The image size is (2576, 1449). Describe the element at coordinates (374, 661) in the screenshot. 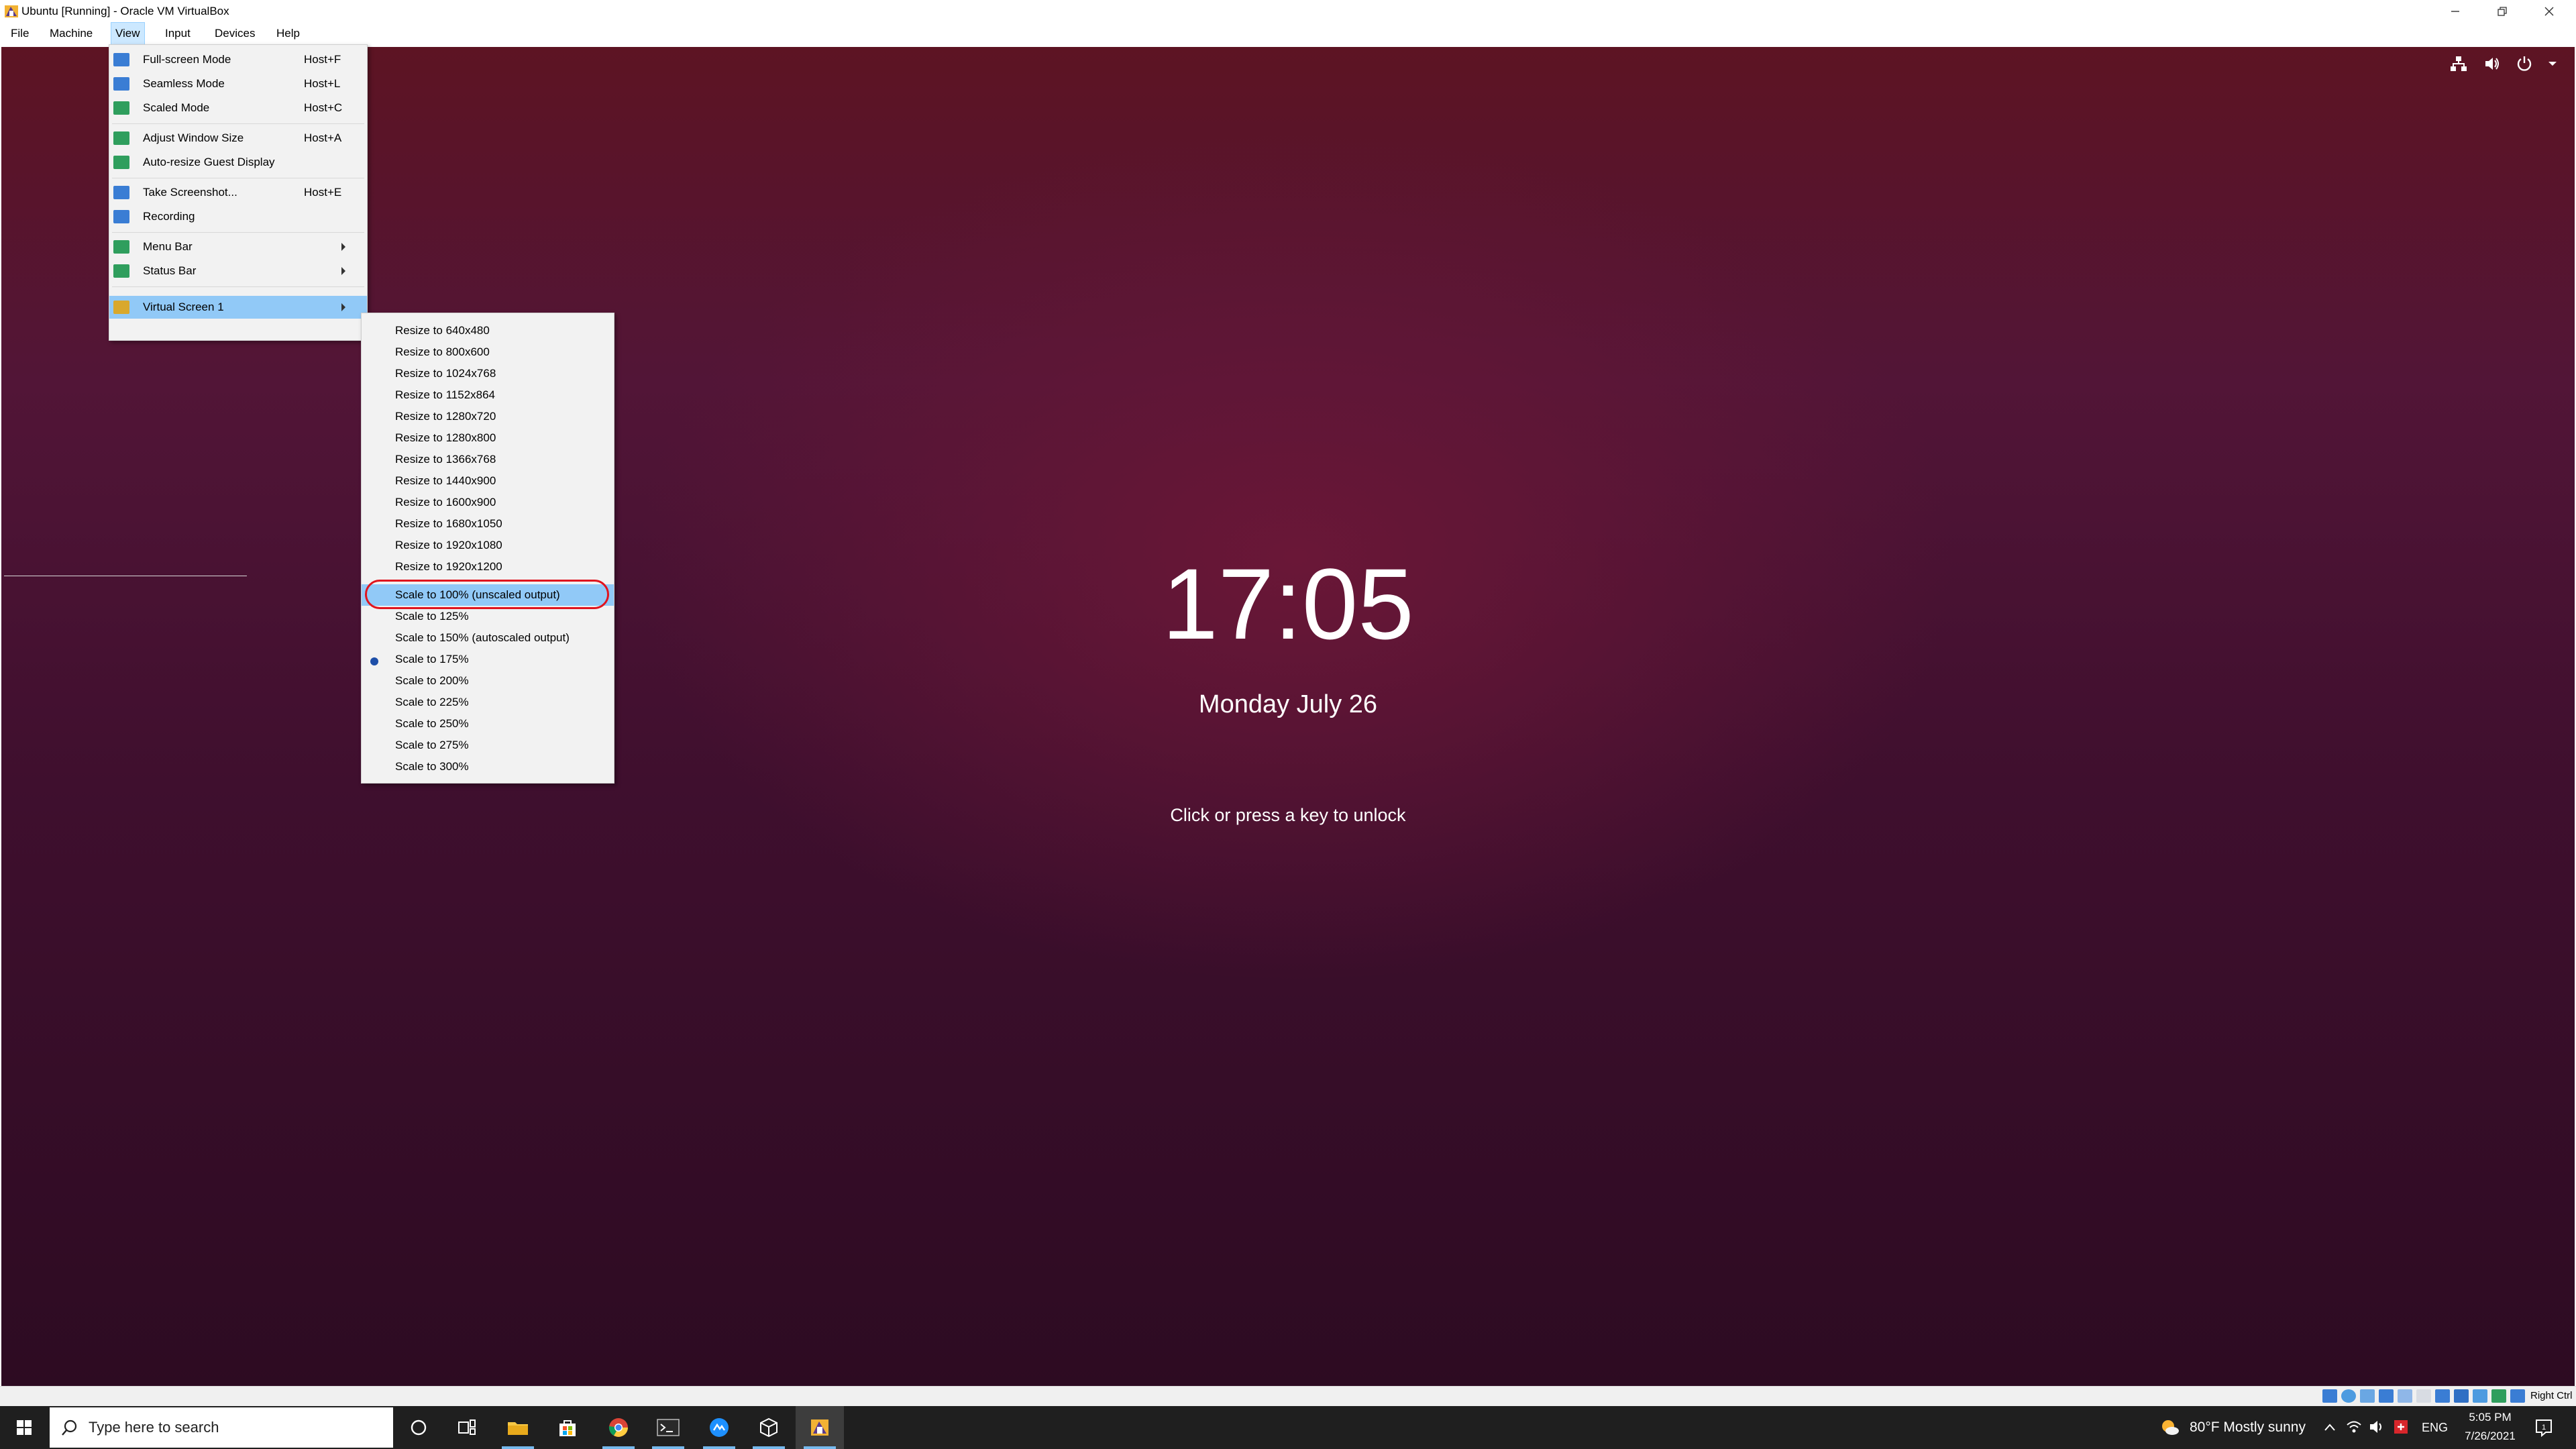

I see `selected-radio-icon` at that location.